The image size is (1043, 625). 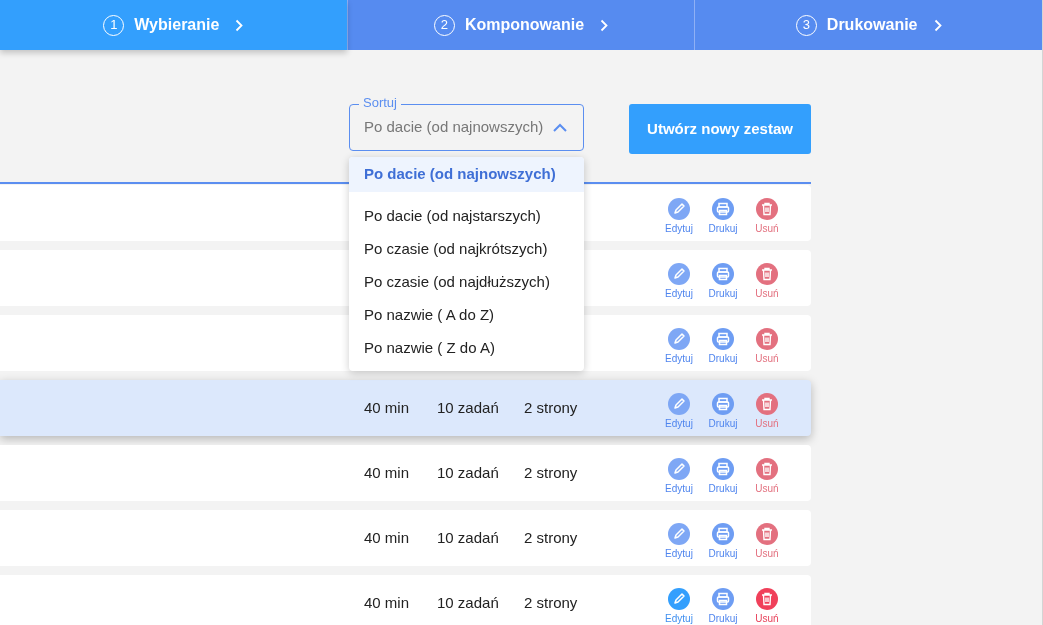 What do you see at coordinates (177, 25) in the screenshot?
I see `step-label: Wybieranie` at bounding box center [177, 25].